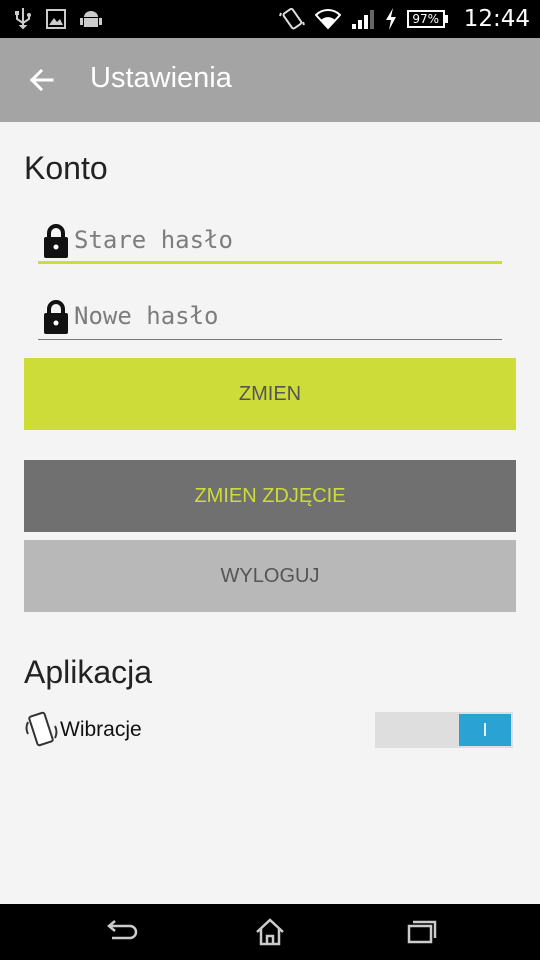 Image resolution: width=540 pixels, height=960 pixels. What do you see at coordinates (284, 240) in the screenshot?
I see `old-password-input` at bounding box center [284, 240].